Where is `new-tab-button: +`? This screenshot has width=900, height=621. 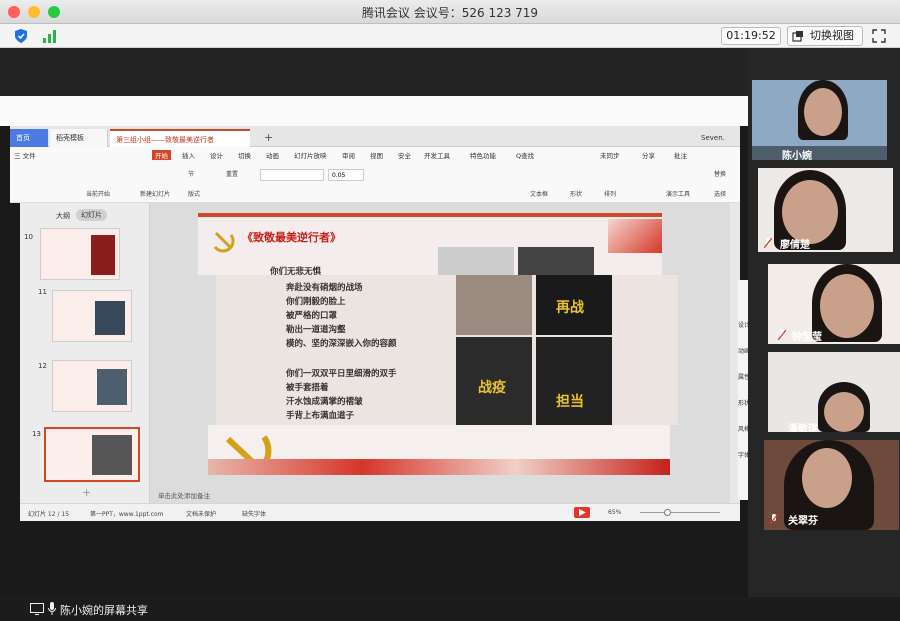
new-tab-button: + is located at coordinates (266, 138).